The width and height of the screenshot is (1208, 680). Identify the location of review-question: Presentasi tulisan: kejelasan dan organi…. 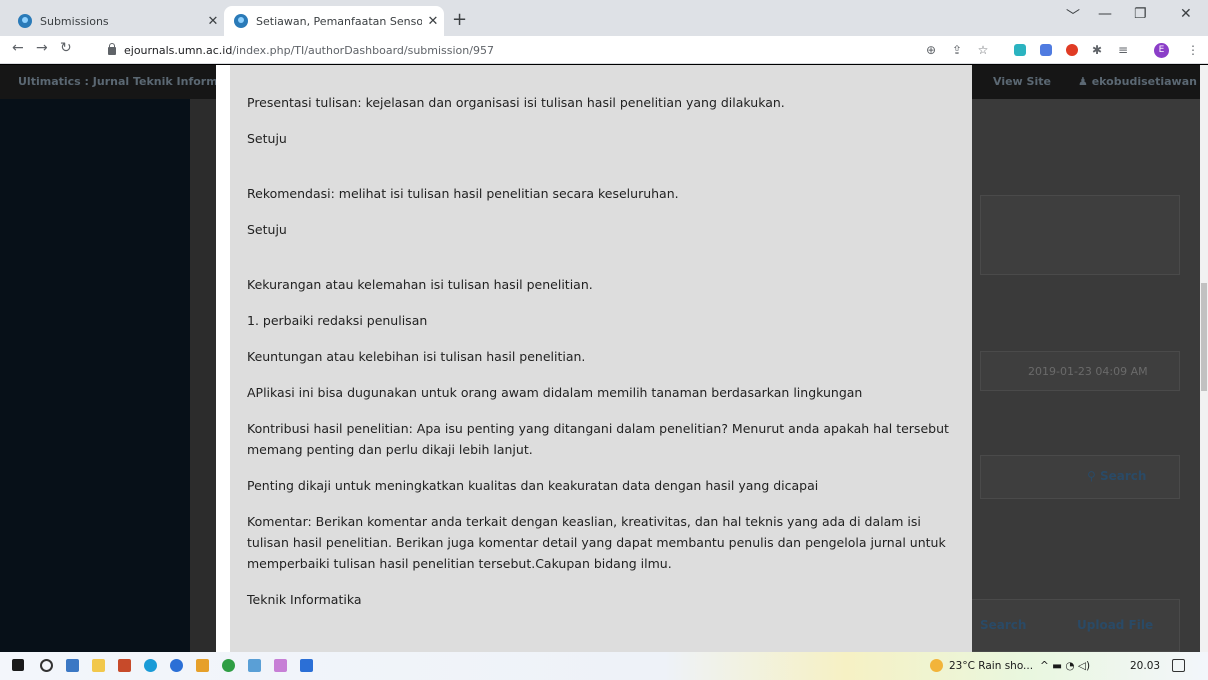
(516, 102).